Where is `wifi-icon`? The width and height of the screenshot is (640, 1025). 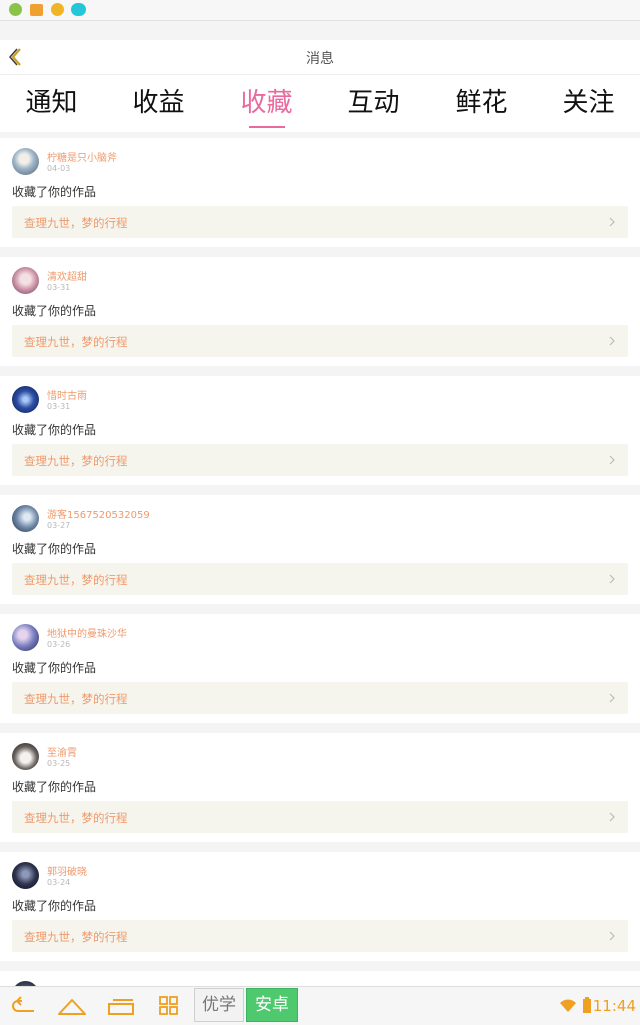
wifi-icon is located at coordinates (568, 1005).